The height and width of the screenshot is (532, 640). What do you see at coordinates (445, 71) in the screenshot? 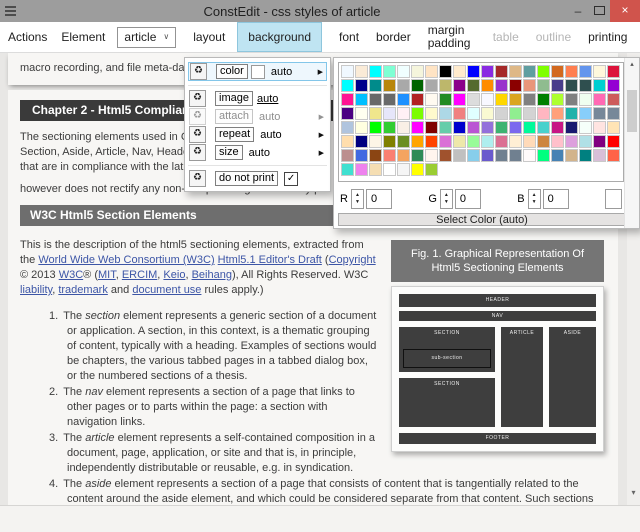
I see `color-swatch-black` at bounding box center [445, 71].